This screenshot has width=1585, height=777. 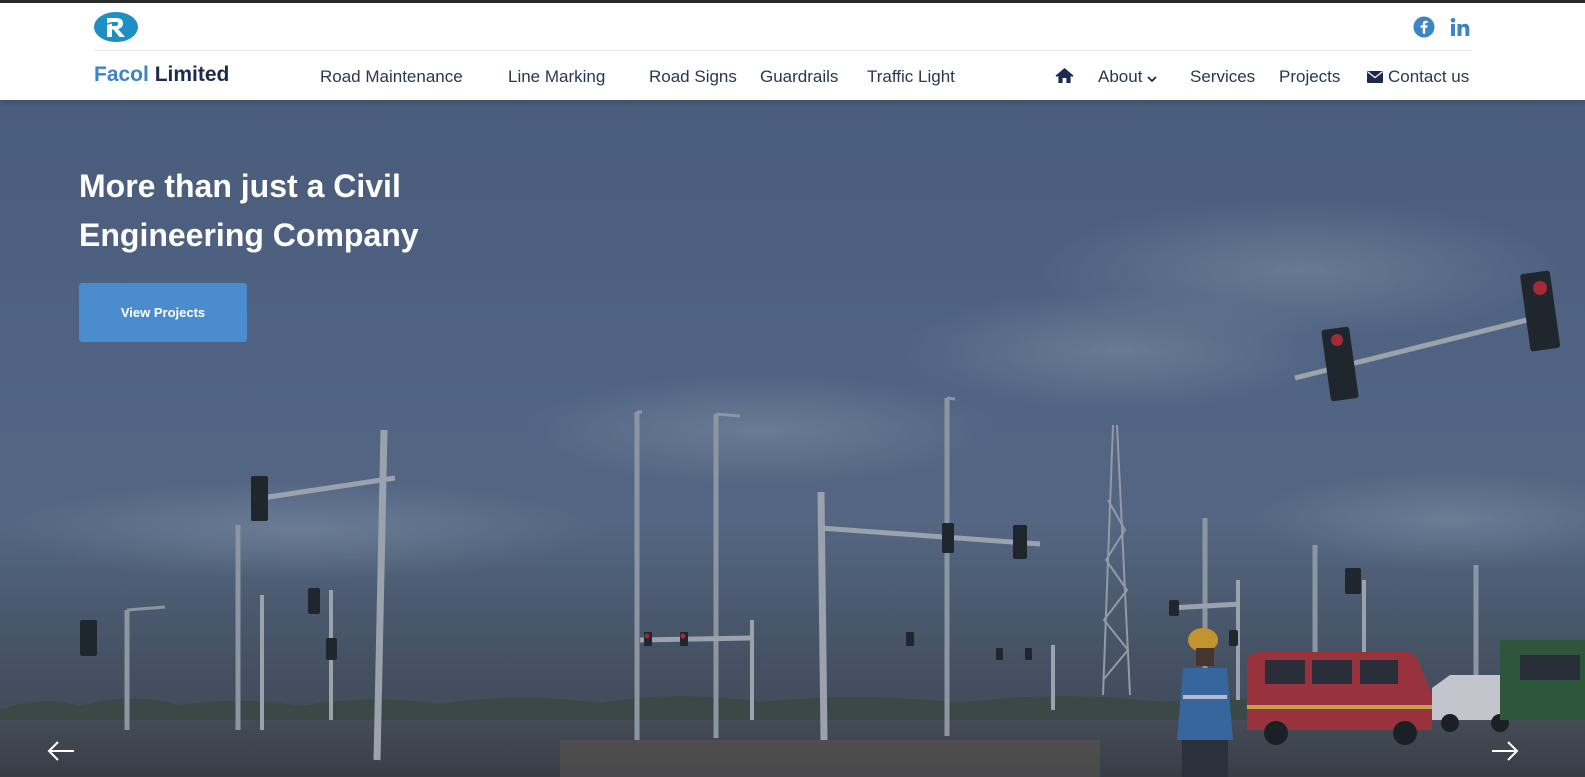 I want to click on nav-about: About, so click(x=1128, y=77).